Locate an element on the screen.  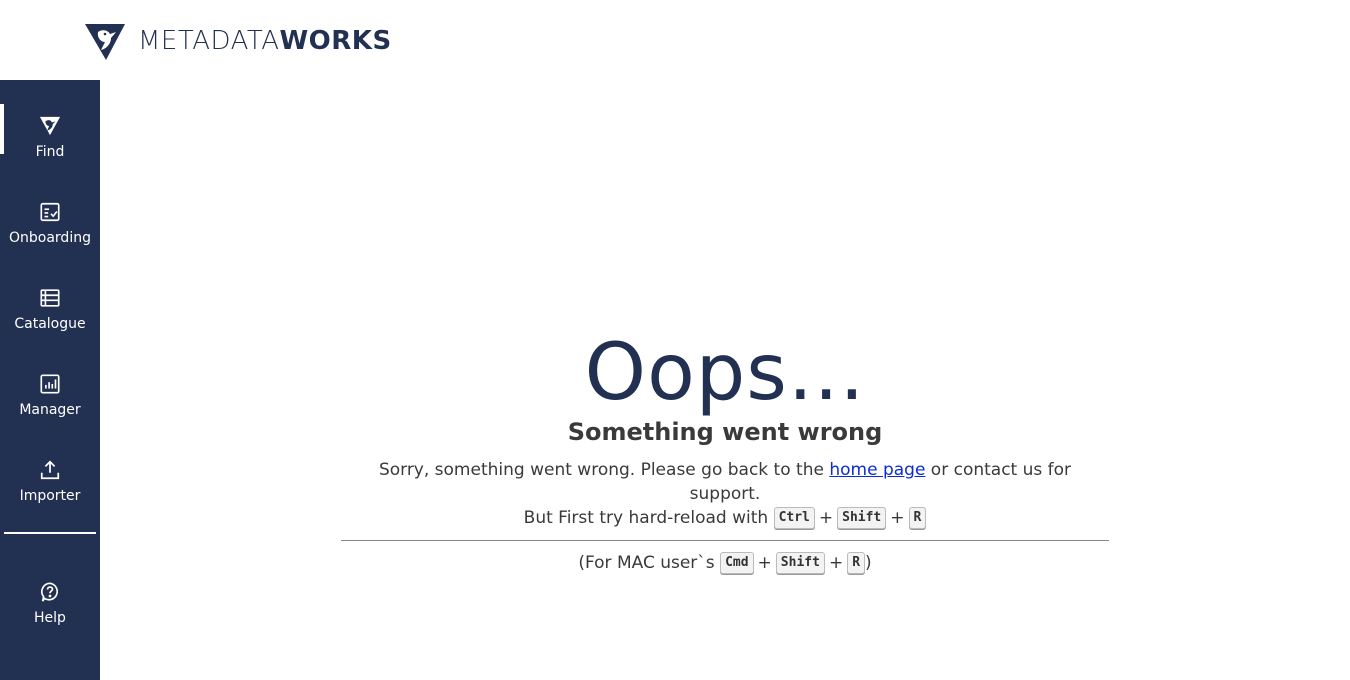
home-page-link: home page is located at coordinates (877, 470).